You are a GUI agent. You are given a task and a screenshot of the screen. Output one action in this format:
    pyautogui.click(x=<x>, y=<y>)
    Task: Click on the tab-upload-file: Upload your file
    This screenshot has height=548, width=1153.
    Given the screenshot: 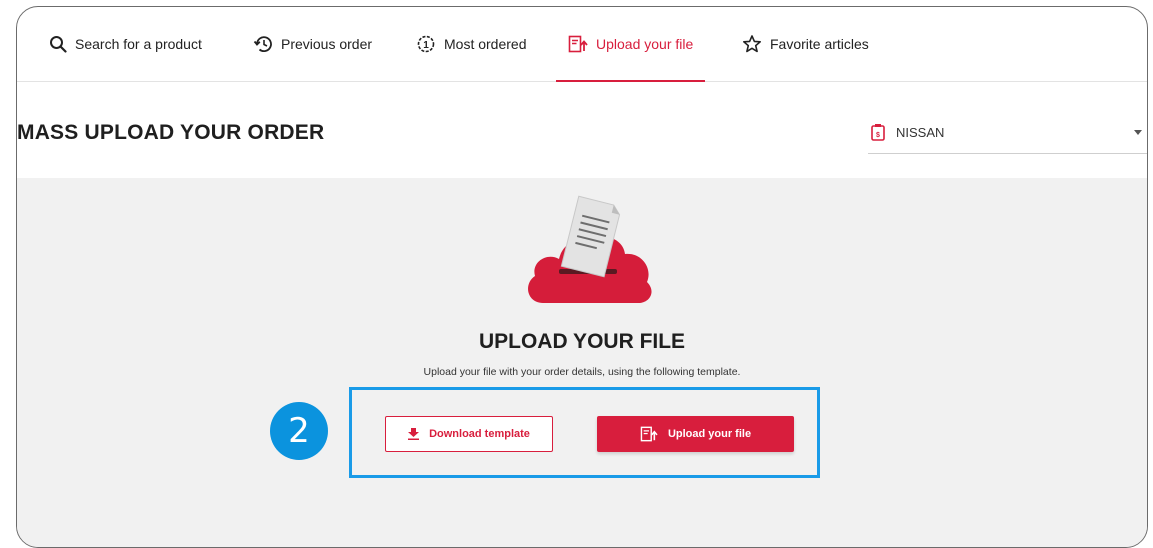 What is the action you would take?
    pyautogui.click(x=630, y=44)
    